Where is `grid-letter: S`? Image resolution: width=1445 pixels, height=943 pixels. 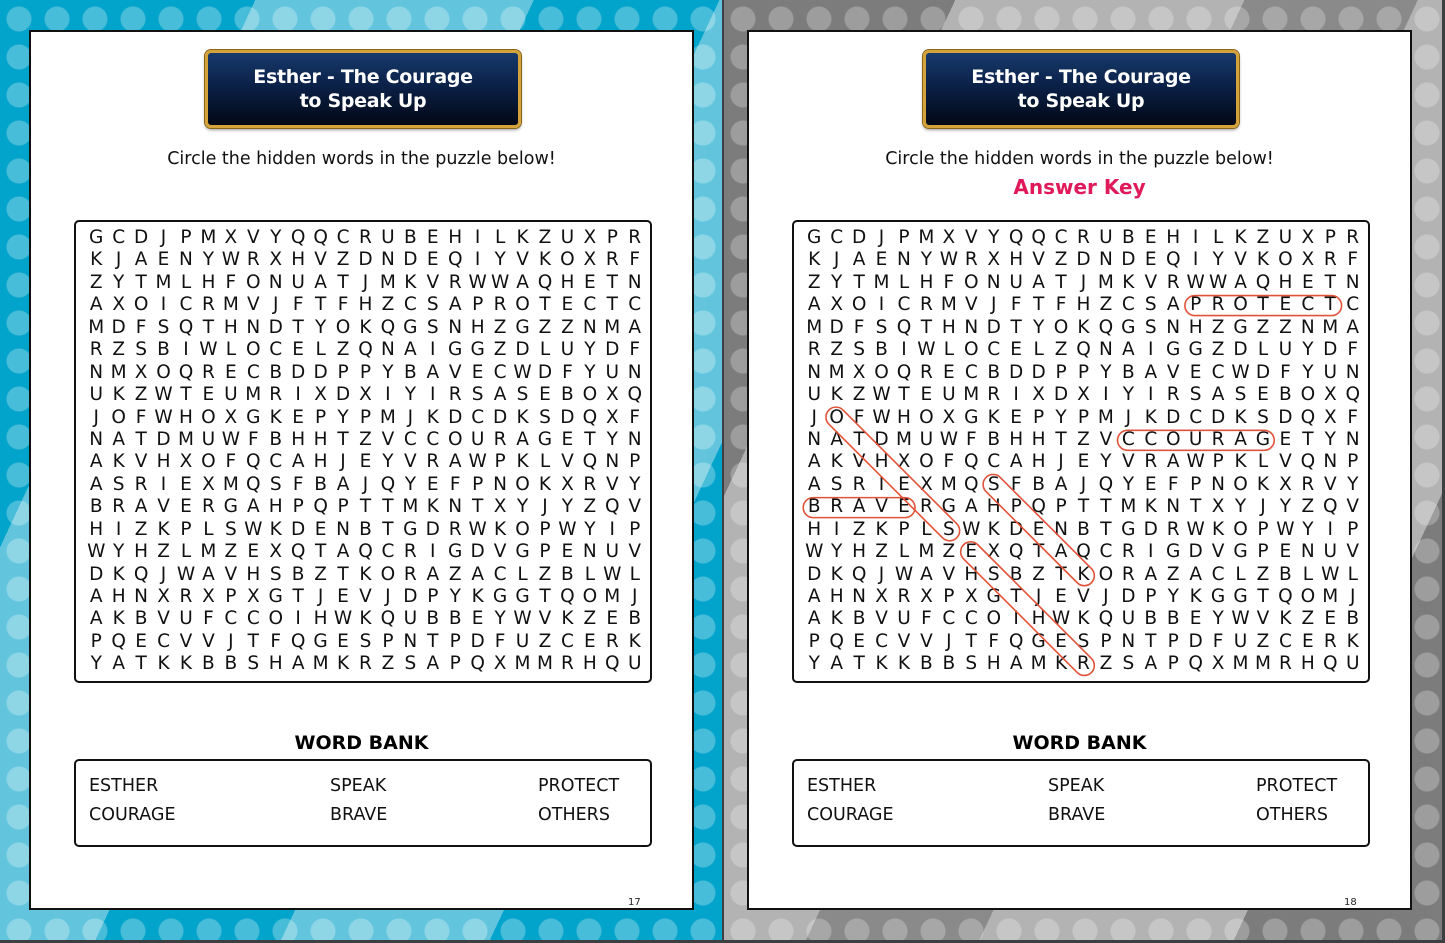
grid-letter: S is located at coordinates (1195, 395).